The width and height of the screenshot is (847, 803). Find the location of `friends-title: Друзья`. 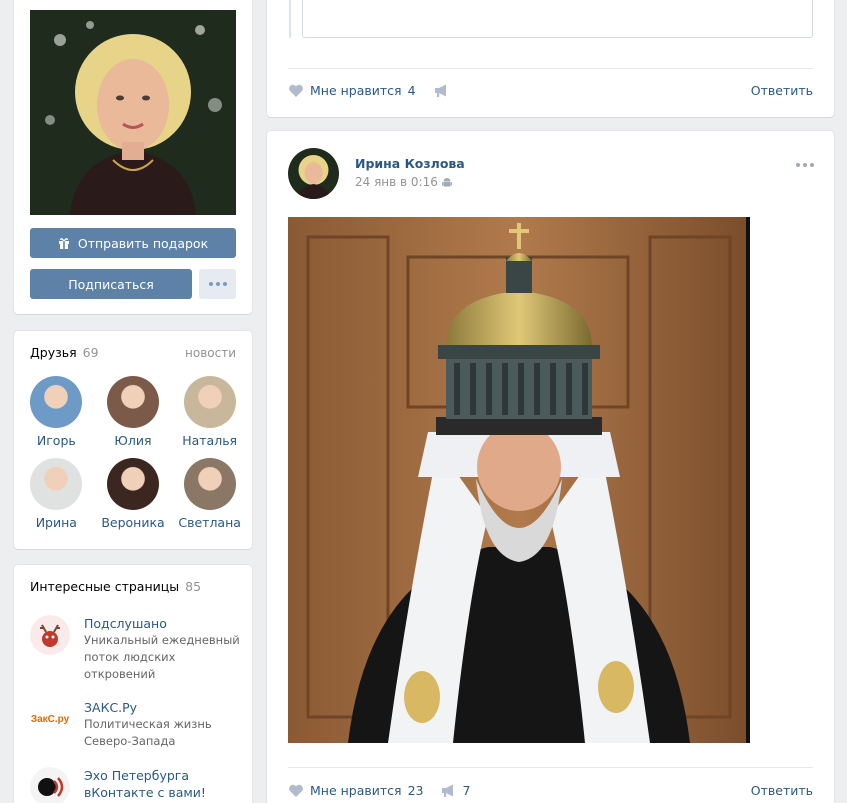

friends-title: Друзья is located at coordinates (53, 352).